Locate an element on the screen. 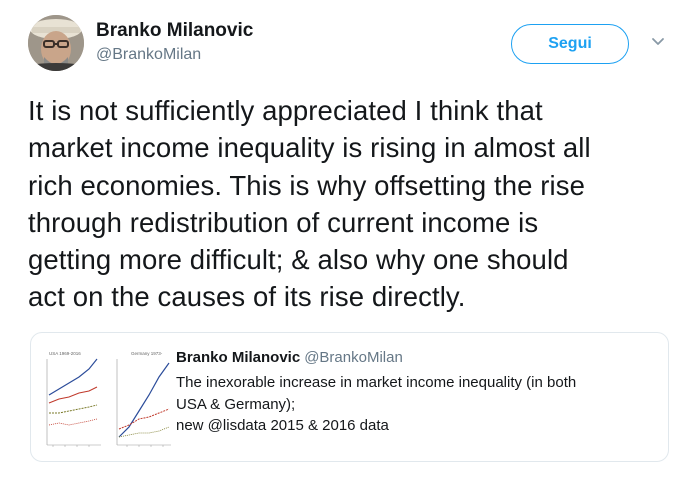 The image size is (700, 490). quoted-author: Branko Milanovic @BrankoMilan is located at coordinates (289, 357).